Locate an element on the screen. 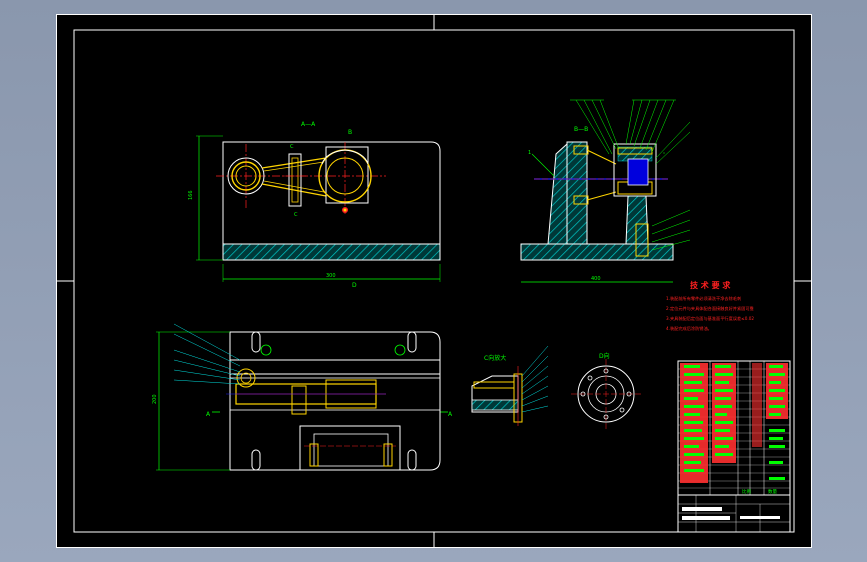  front-dim-letter-d: D is located at coordinates (354, 285).